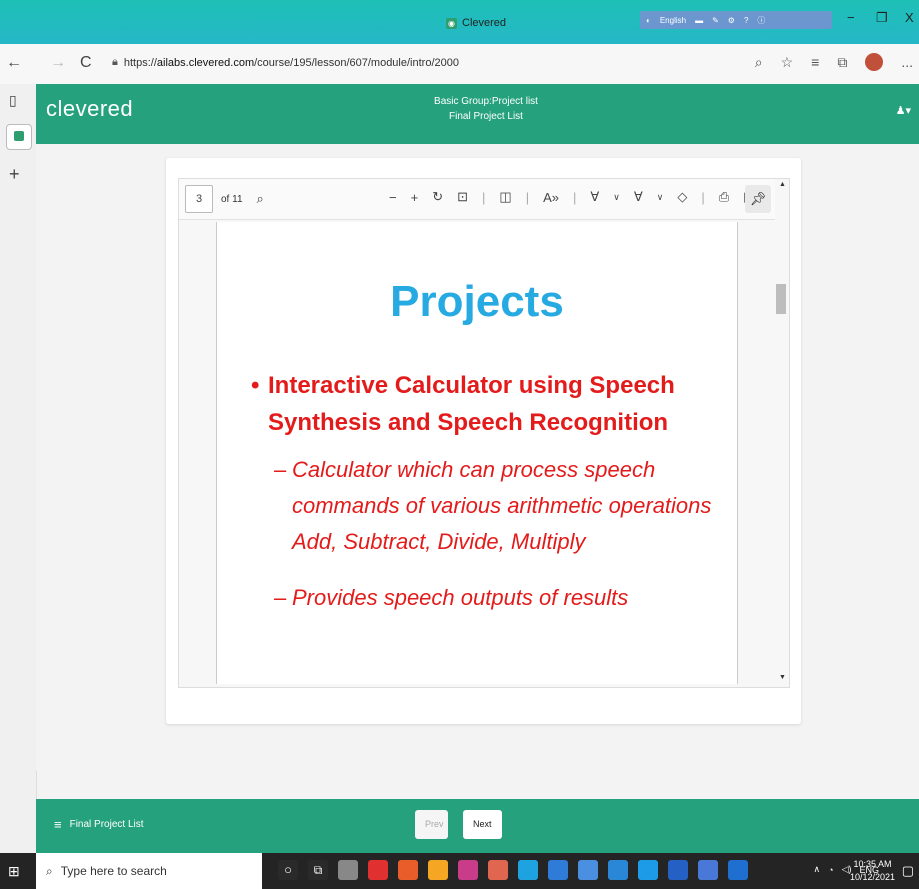 The height and width of the screenshot is (889, 919). I want to click on url-prefix: https://, so click(140, 62).